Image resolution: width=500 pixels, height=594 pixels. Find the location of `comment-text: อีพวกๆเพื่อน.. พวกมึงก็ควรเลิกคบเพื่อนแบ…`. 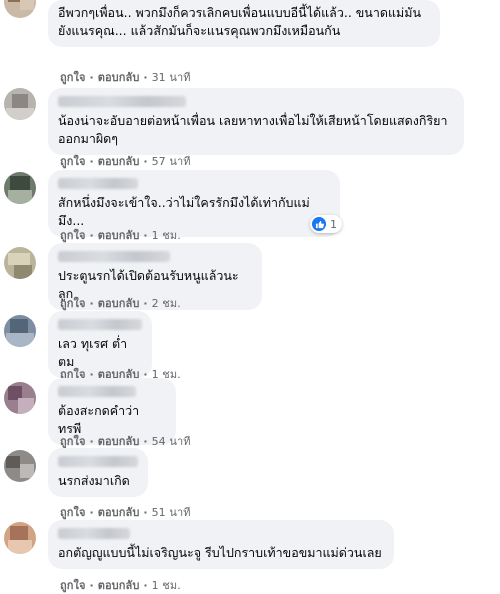

comment-text: อีพวกๆเพื่อน.. พวกมึงก็ควรเลิกคบเพื่อนแบ… is located at coordinates (240, 21).